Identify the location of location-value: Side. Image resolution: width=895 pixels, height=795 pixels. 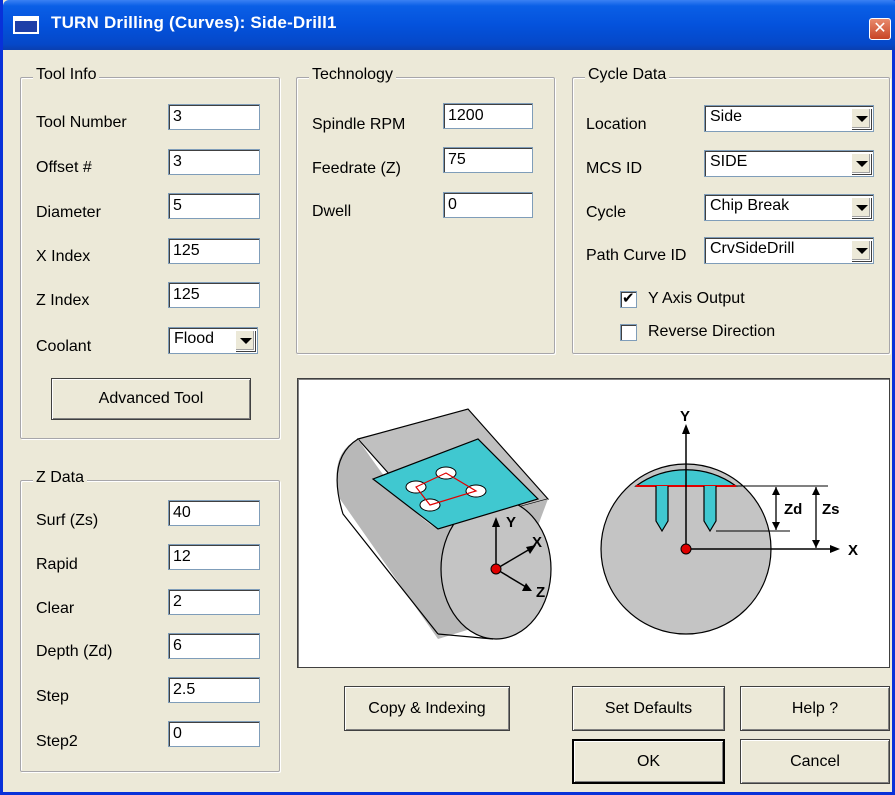
(726, 116).